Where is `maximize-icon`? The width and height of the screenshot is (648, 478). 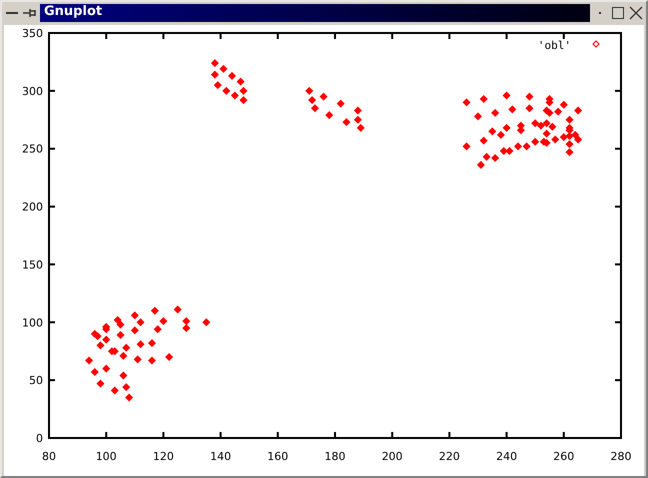
maximize-icon is located at coordinates (618, 13).